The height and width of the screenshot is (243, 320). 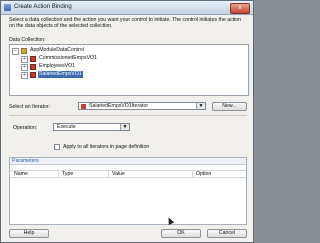 I want to click on column-header-option: Option, so click(x=202, y=174).